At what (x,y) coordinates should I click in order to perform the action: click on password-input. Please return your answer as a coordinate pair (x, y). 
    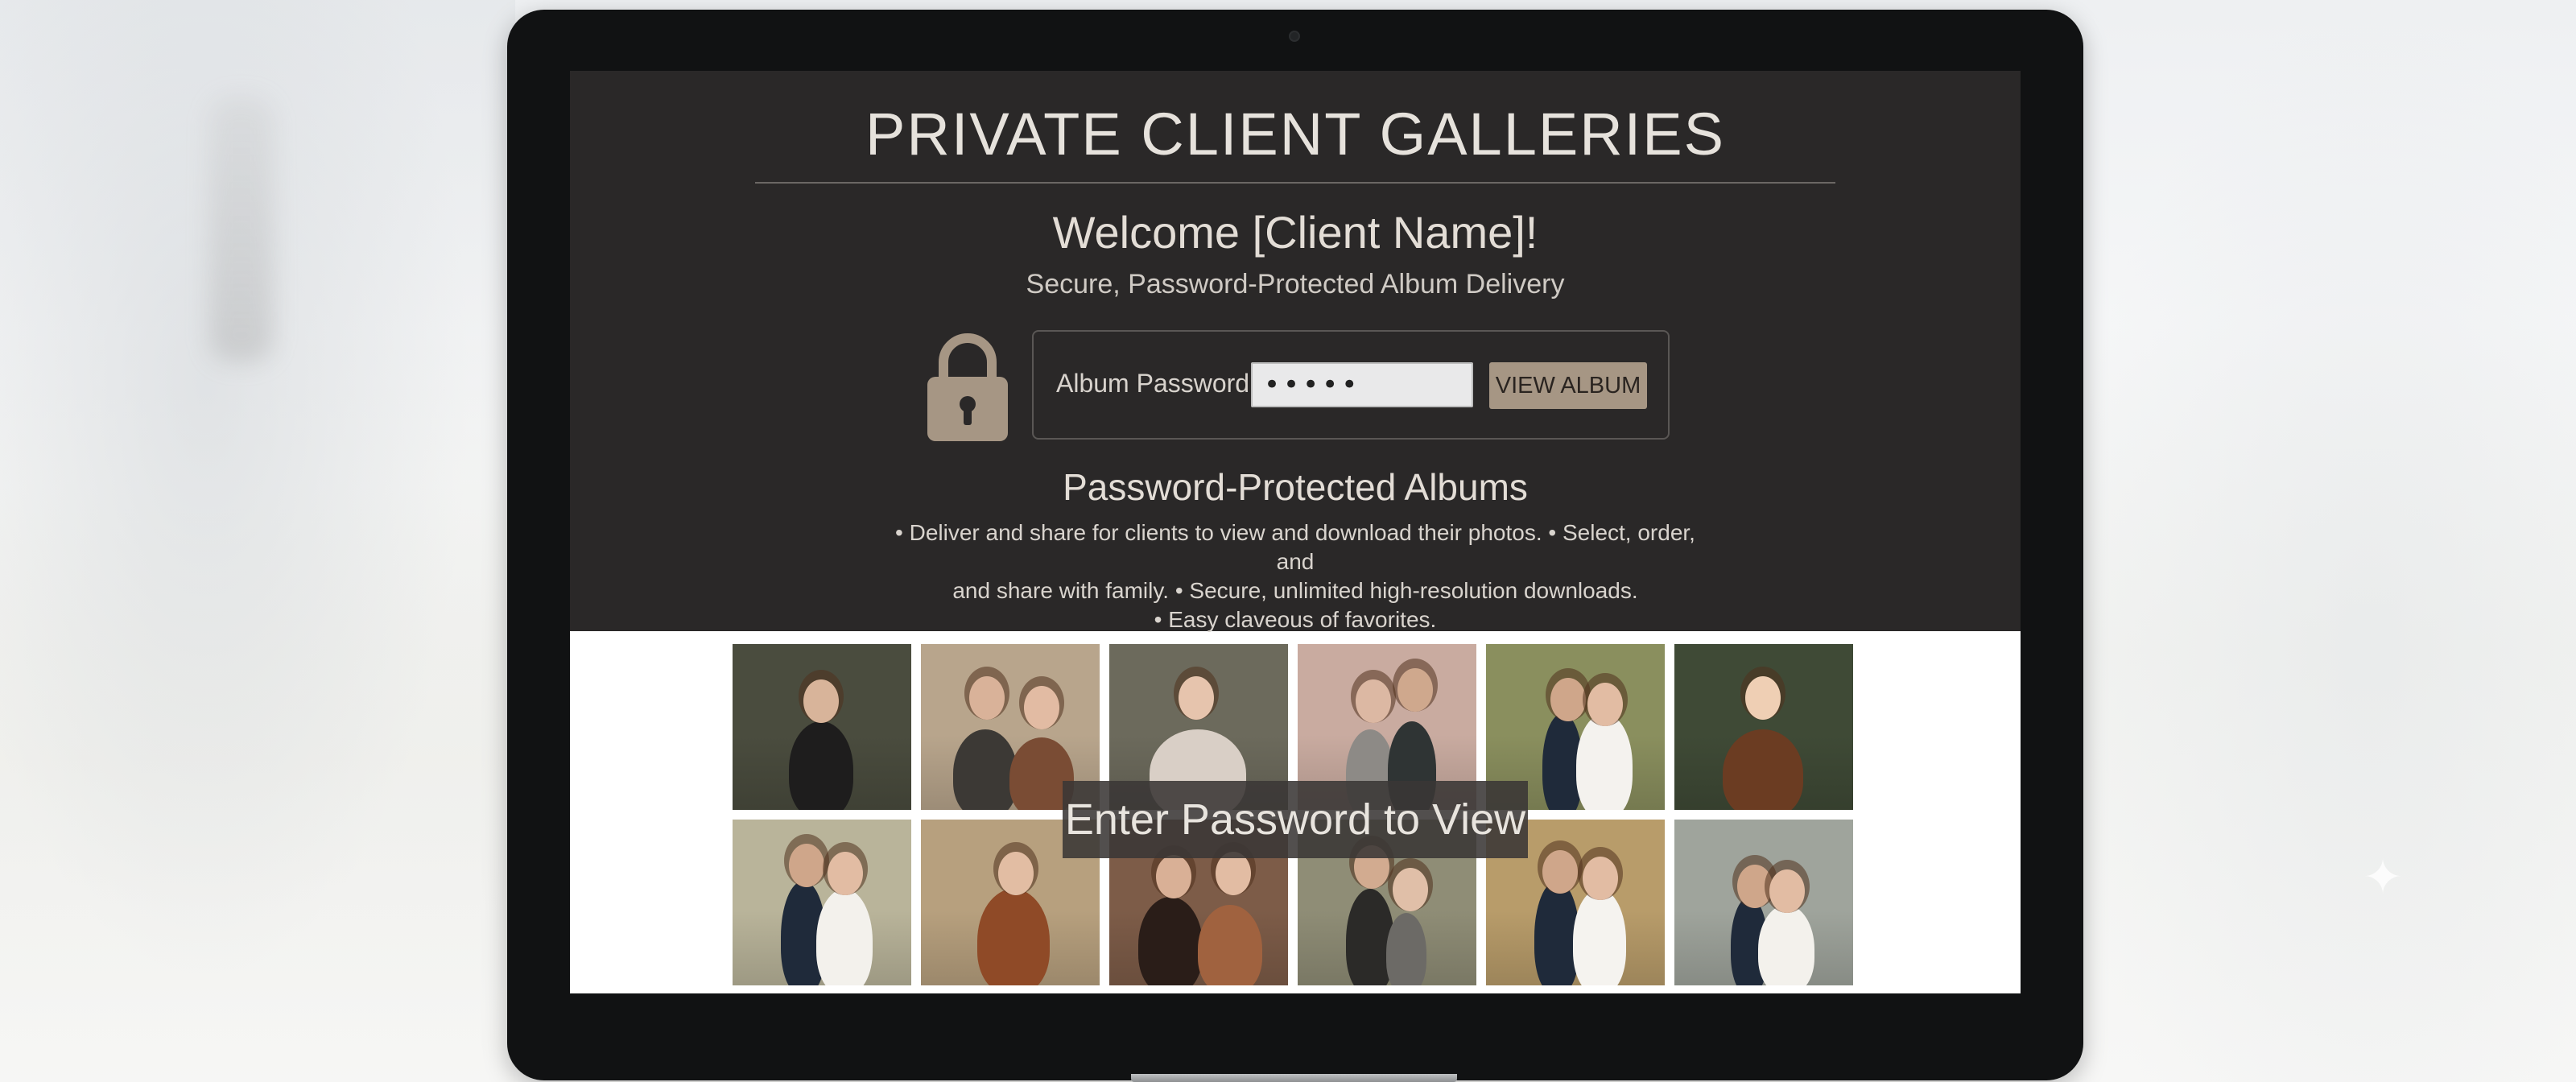
    Looking at the image, I should click on (1362, 384).